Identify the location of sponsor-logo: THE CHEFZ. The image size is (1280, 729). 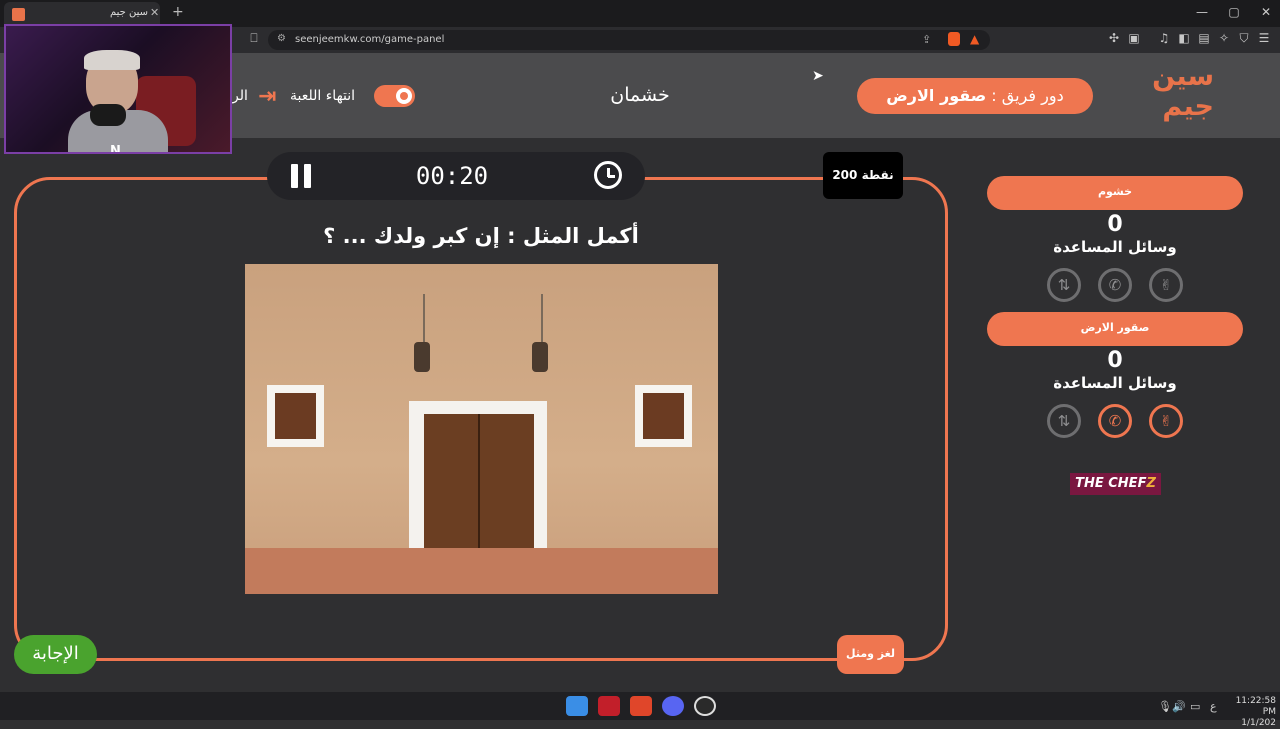
(1115, 484).